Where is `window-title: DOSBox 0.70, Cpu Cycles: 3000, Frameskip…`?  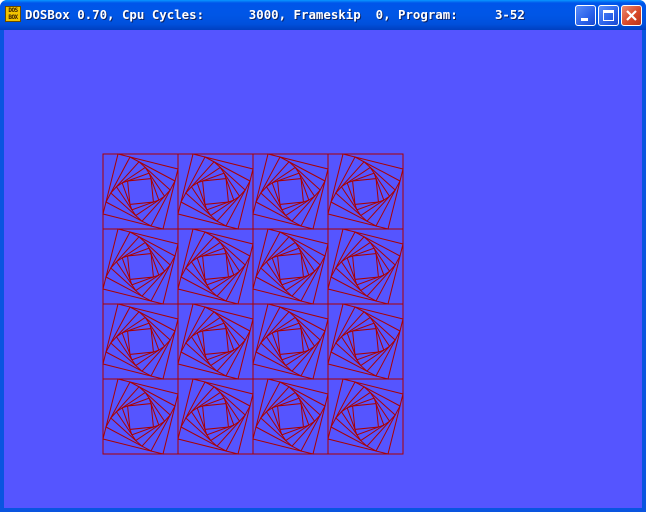 window-title: DOSBox 0.70, Cpu Cycles: 3000, Frameskip… is located at coordinates (275, 14).